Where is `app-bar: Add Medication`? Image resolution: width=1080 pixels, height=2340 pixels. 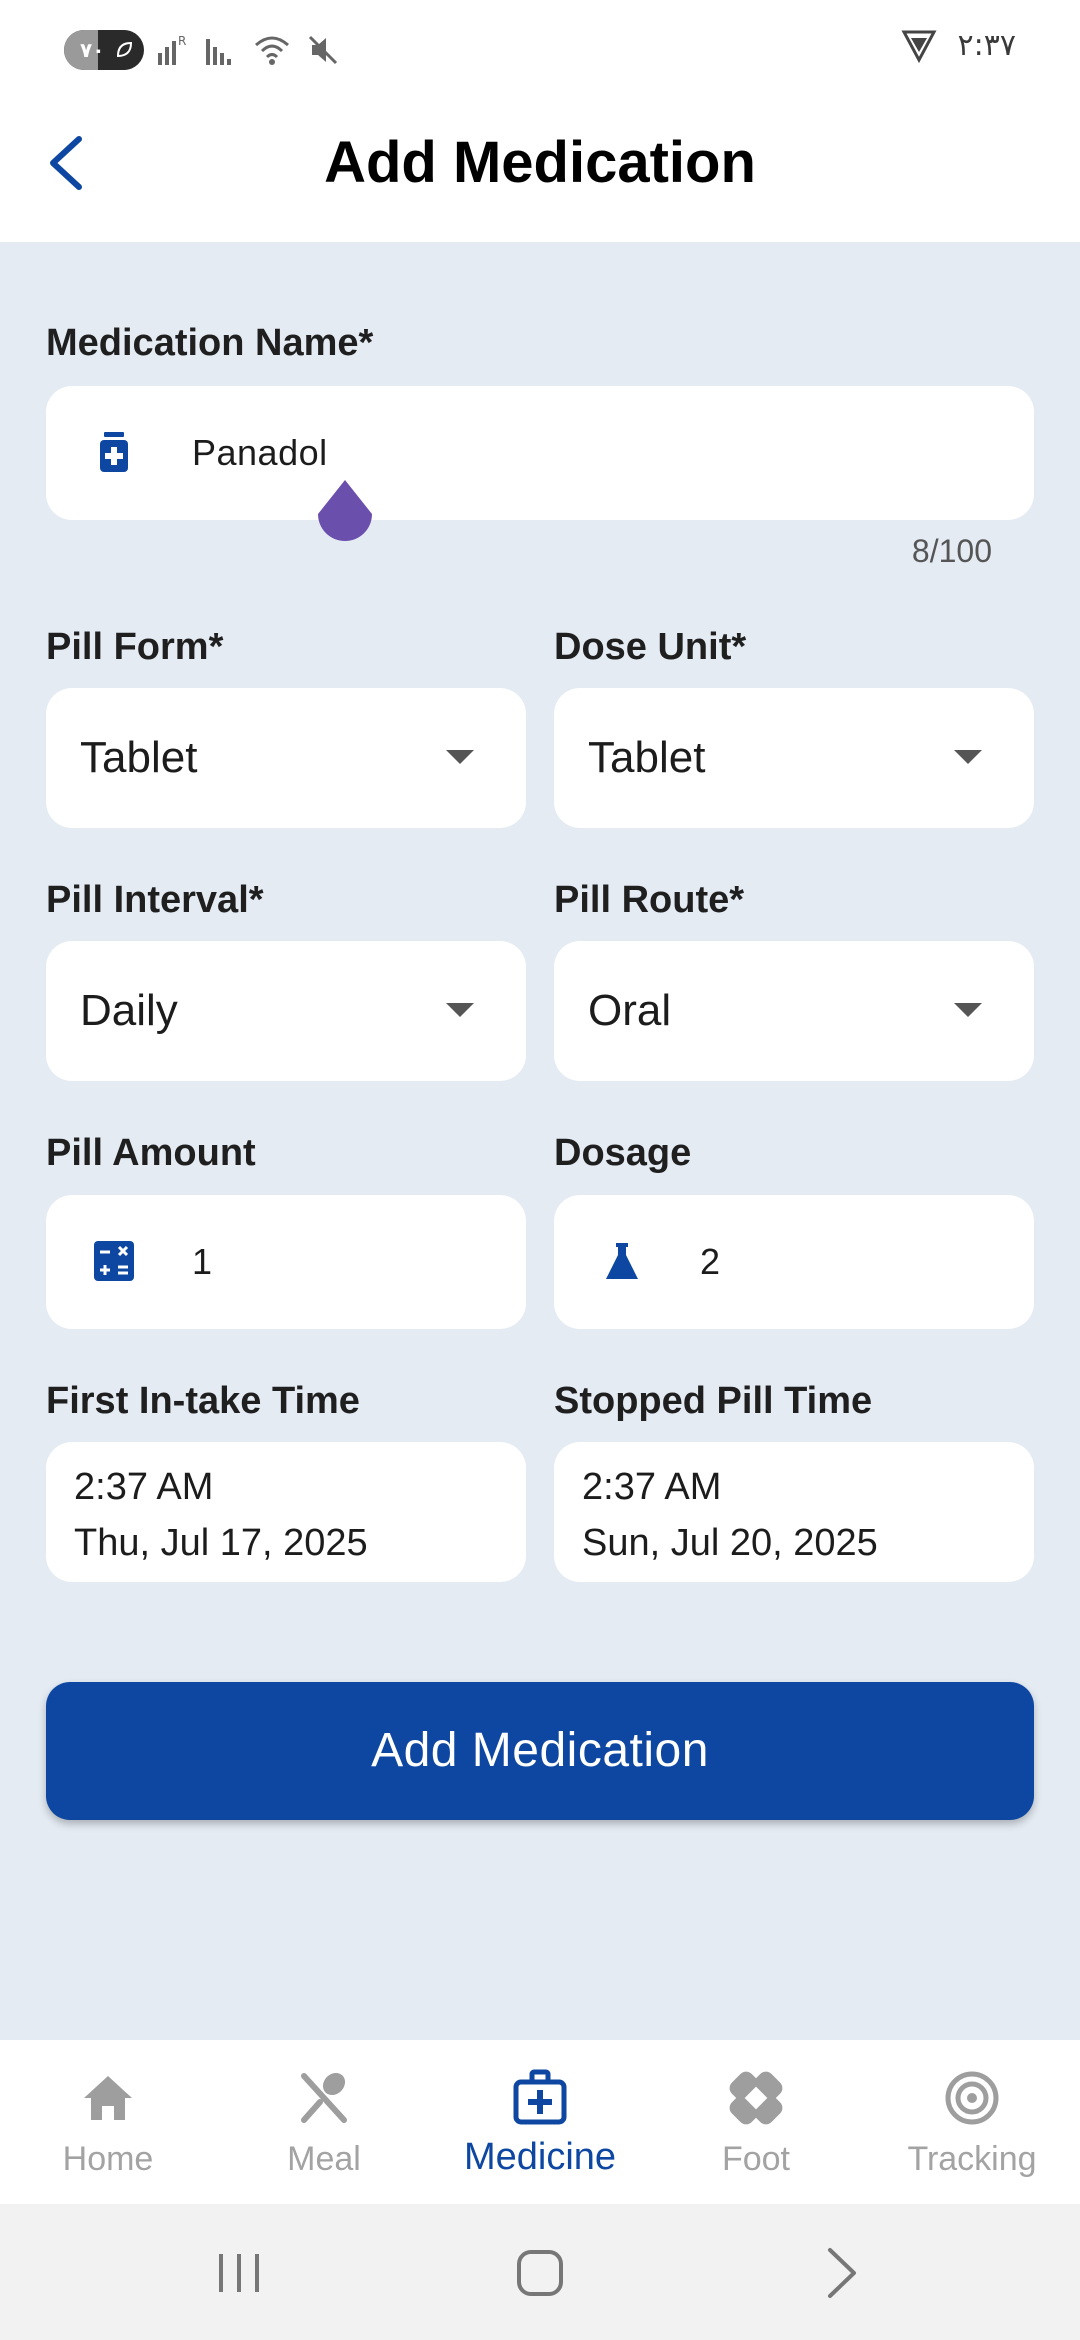
app-bar: Add Medication is located at coordinates (540, 171).